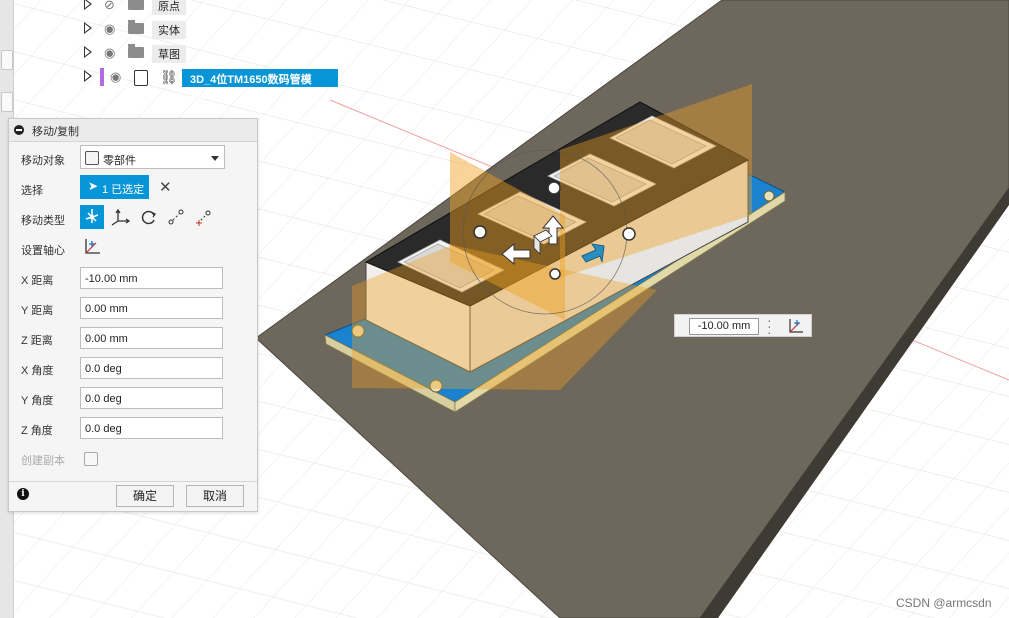 This screenshot has width=1009, height=618. What do you see at coordinates (43, 461) in the screenshot?
I see `create-copy-label: 创建副本` at bounding box center [43, 461].